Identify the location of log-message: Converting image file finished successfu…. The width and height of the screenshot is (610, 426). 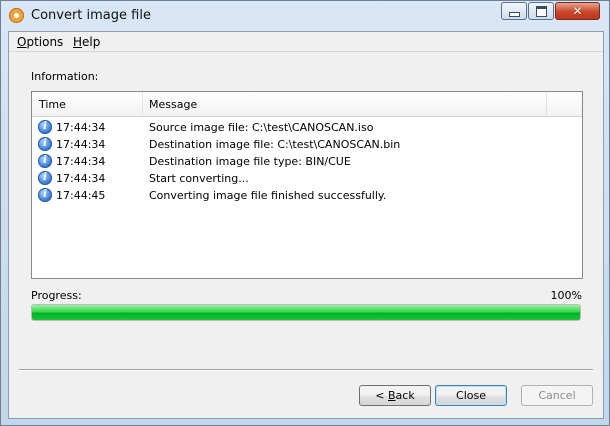
(268, 195).